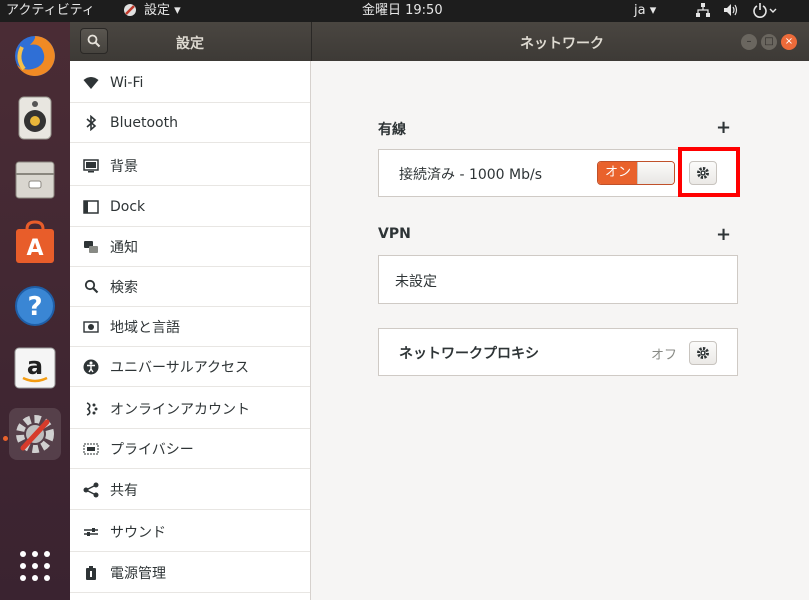 This screenshot has width=809, height=600. I want to click on sidebar-item-wifi: Wi-Fi, so click(190, 83).